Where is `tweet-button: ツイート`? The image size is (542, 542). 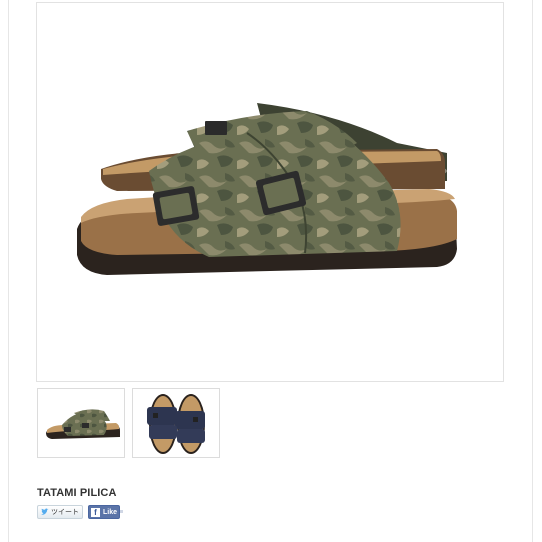 tweet-button: ツイート is located at coordinates (60, 512).